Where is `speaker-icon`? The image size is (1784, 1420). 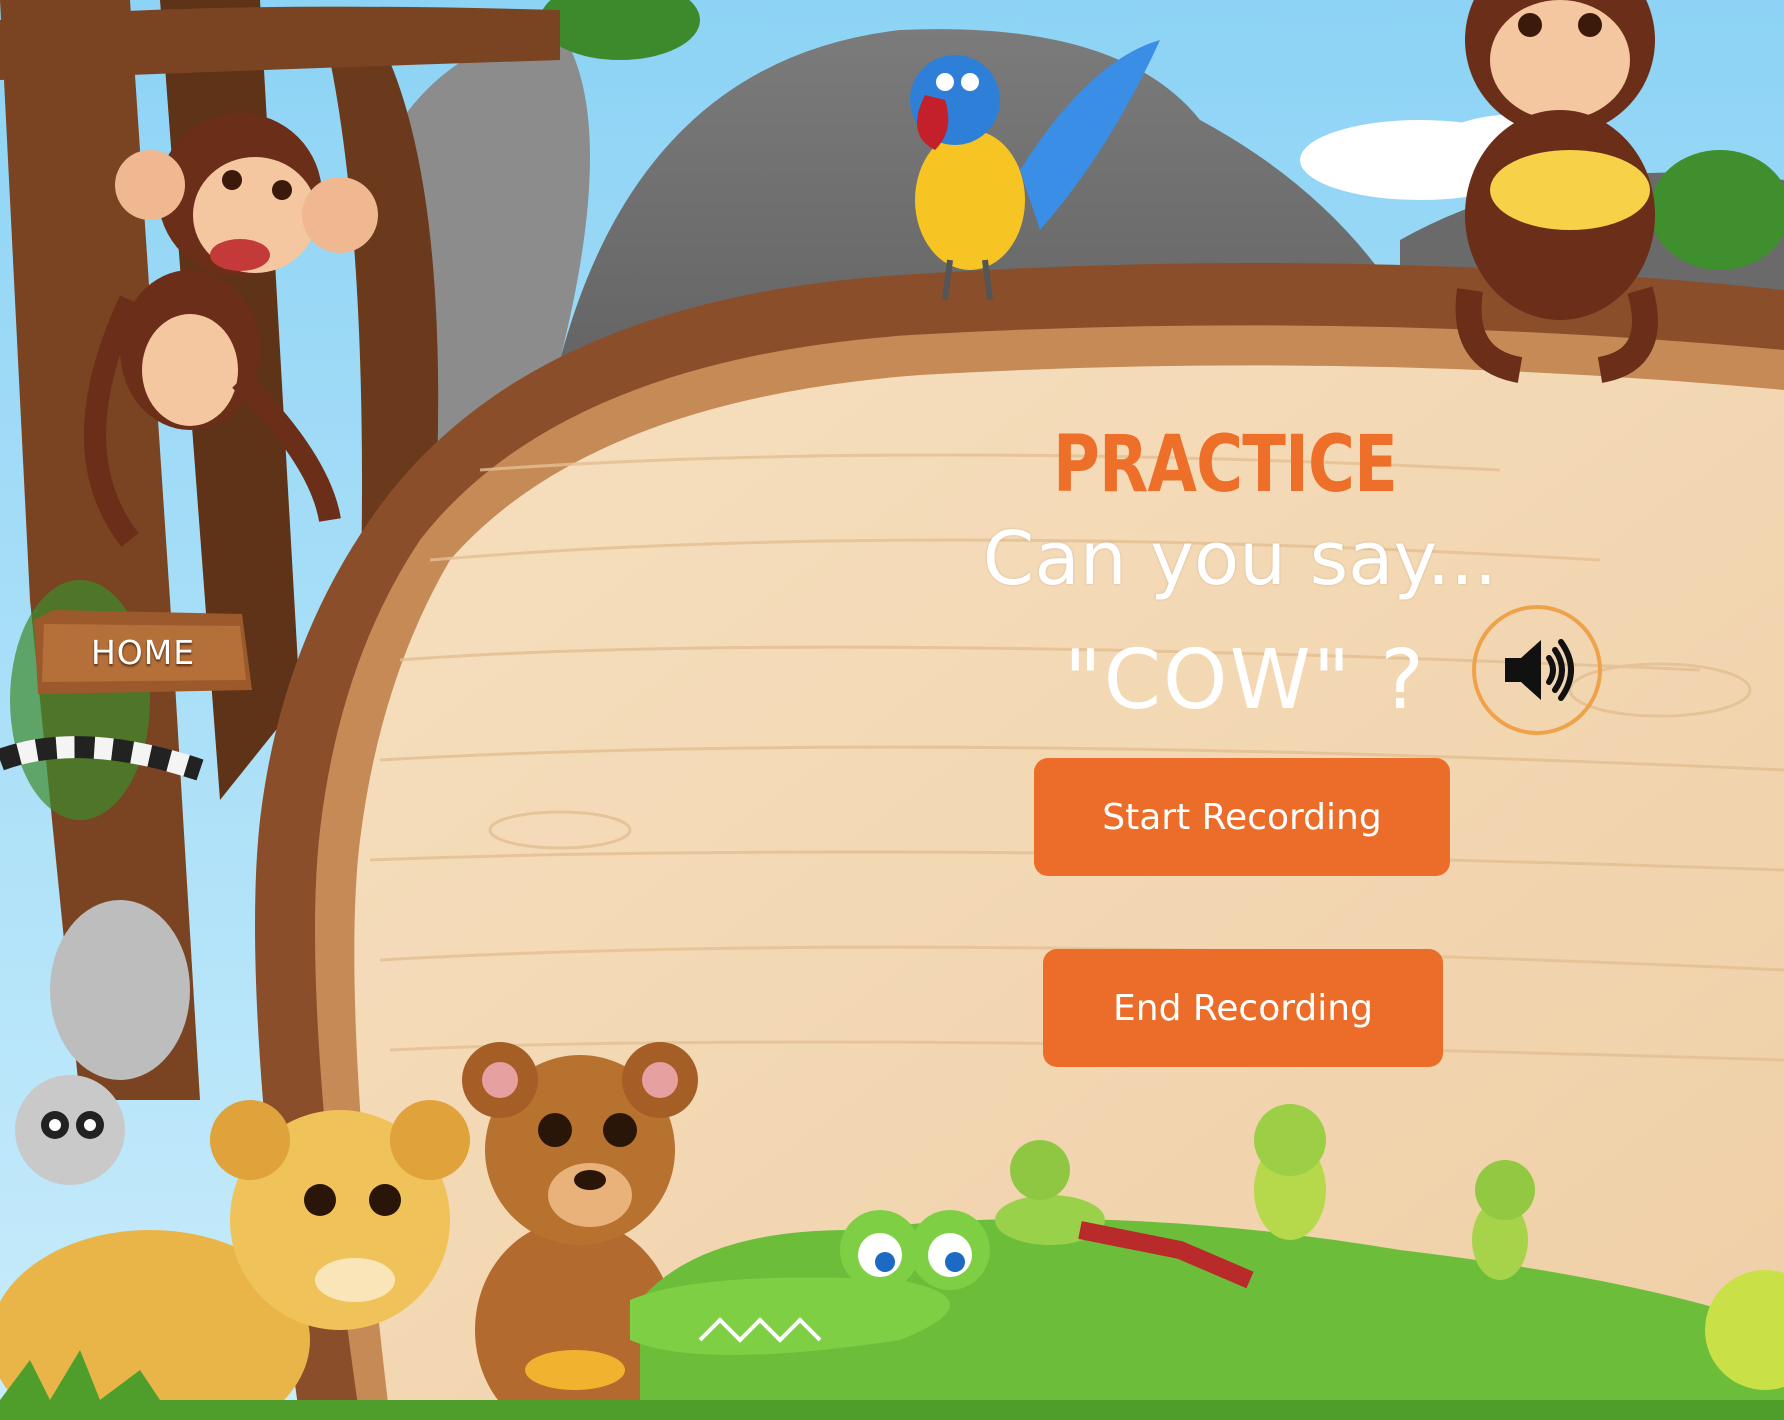
speaker-icon is located at coordinates (1539, 670).